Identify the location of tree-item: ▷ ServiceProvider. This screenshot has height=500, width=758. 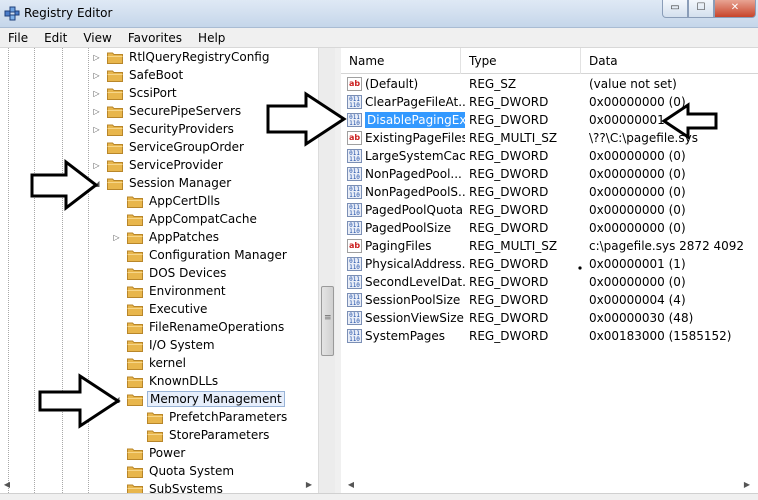
(158, 165).